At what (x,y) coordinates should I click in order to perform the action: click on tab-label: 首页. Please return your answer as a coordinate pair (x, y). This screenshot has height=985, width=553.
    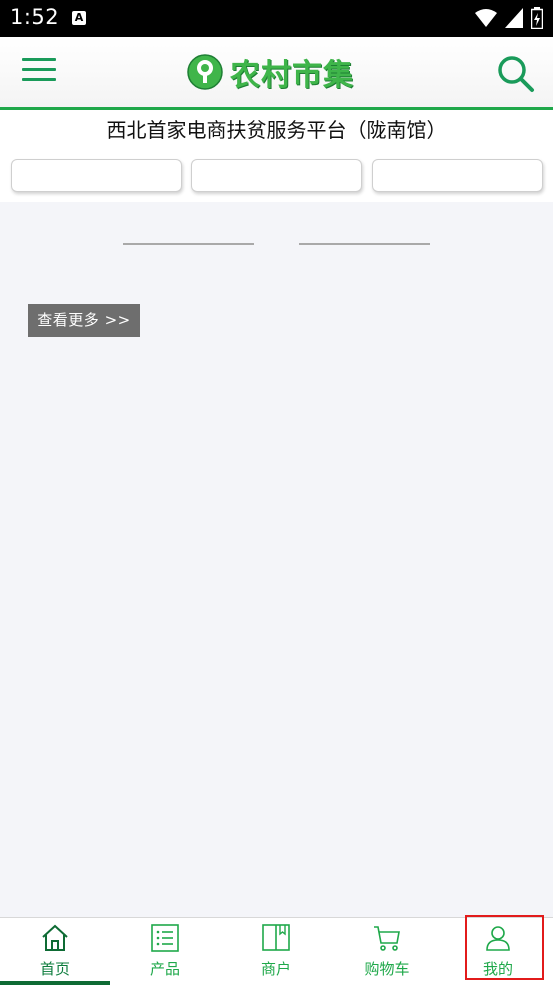
    Looking at the image, I should click on (54, 969).